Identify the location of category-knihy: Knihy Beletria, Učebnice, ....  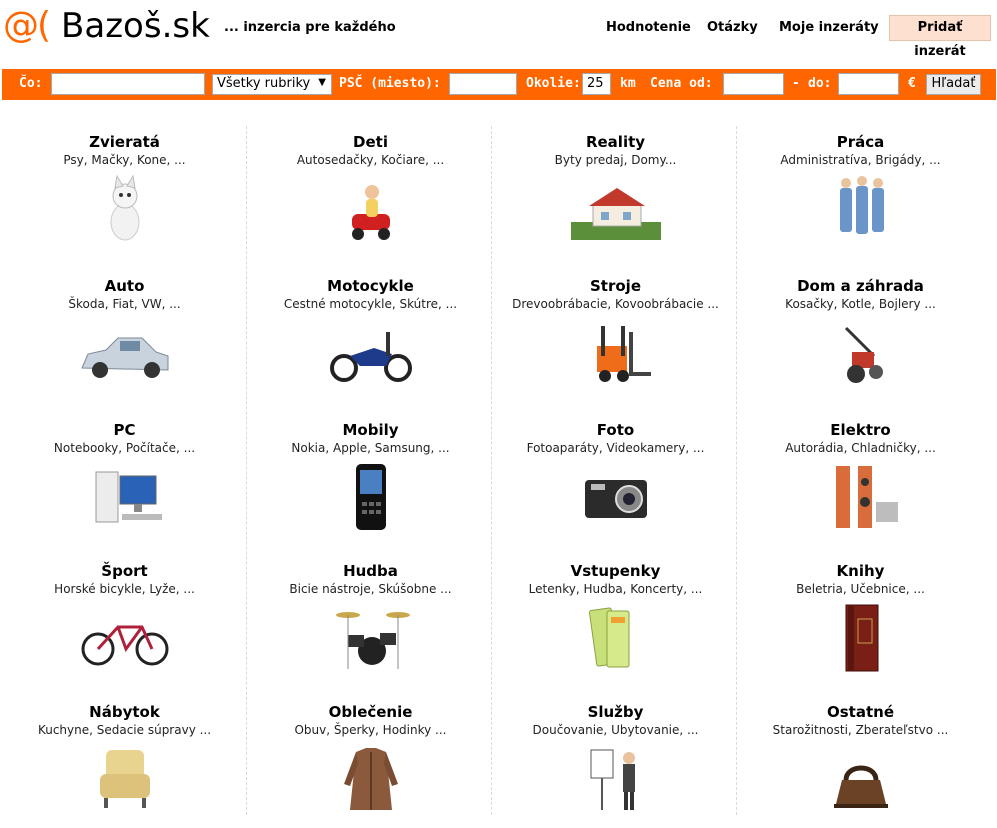
(860, 617).